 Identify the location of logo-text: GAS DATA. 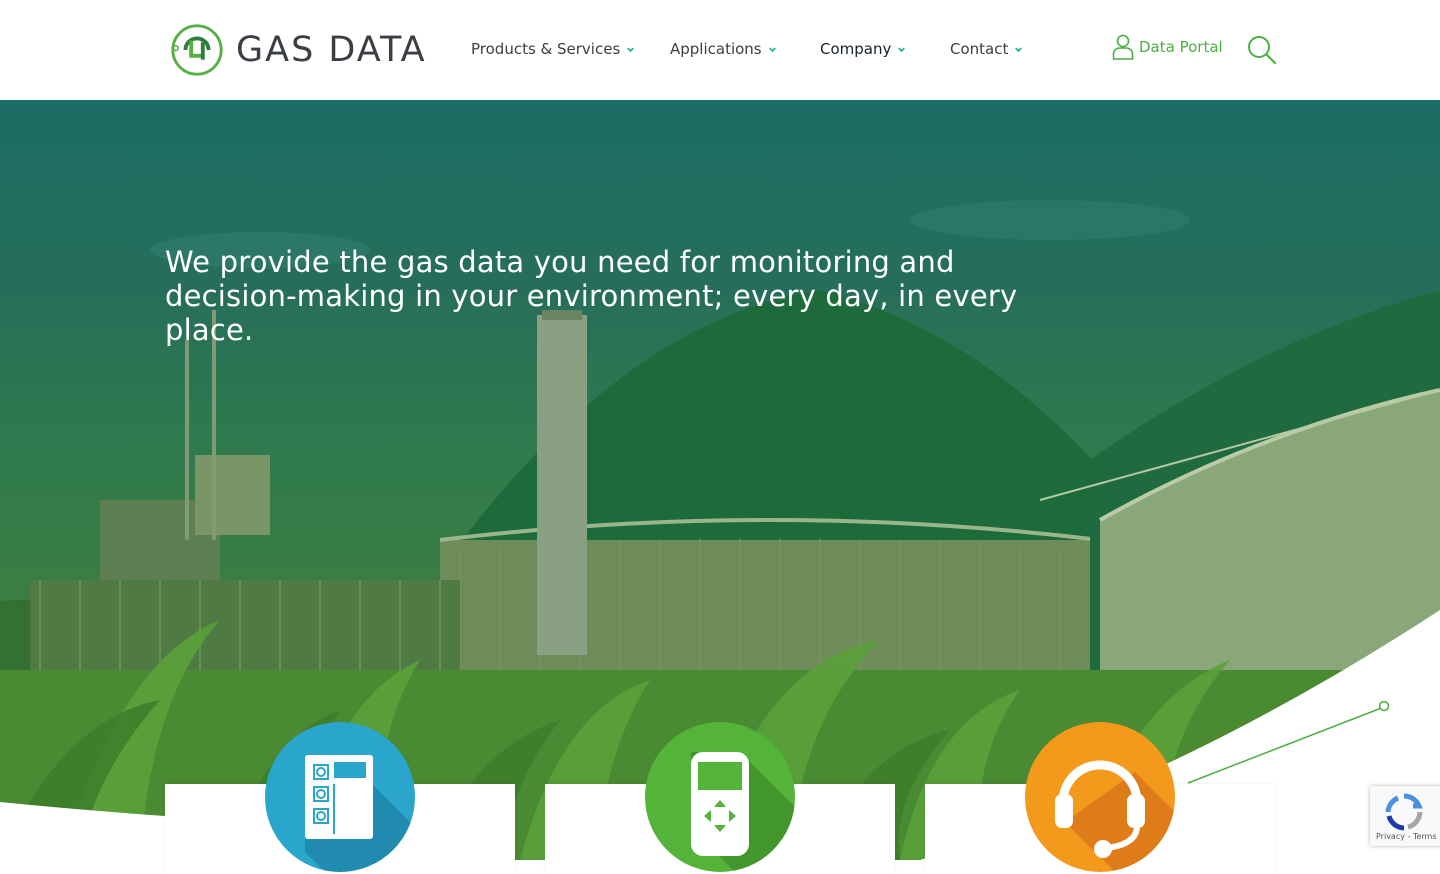
(331, 50).